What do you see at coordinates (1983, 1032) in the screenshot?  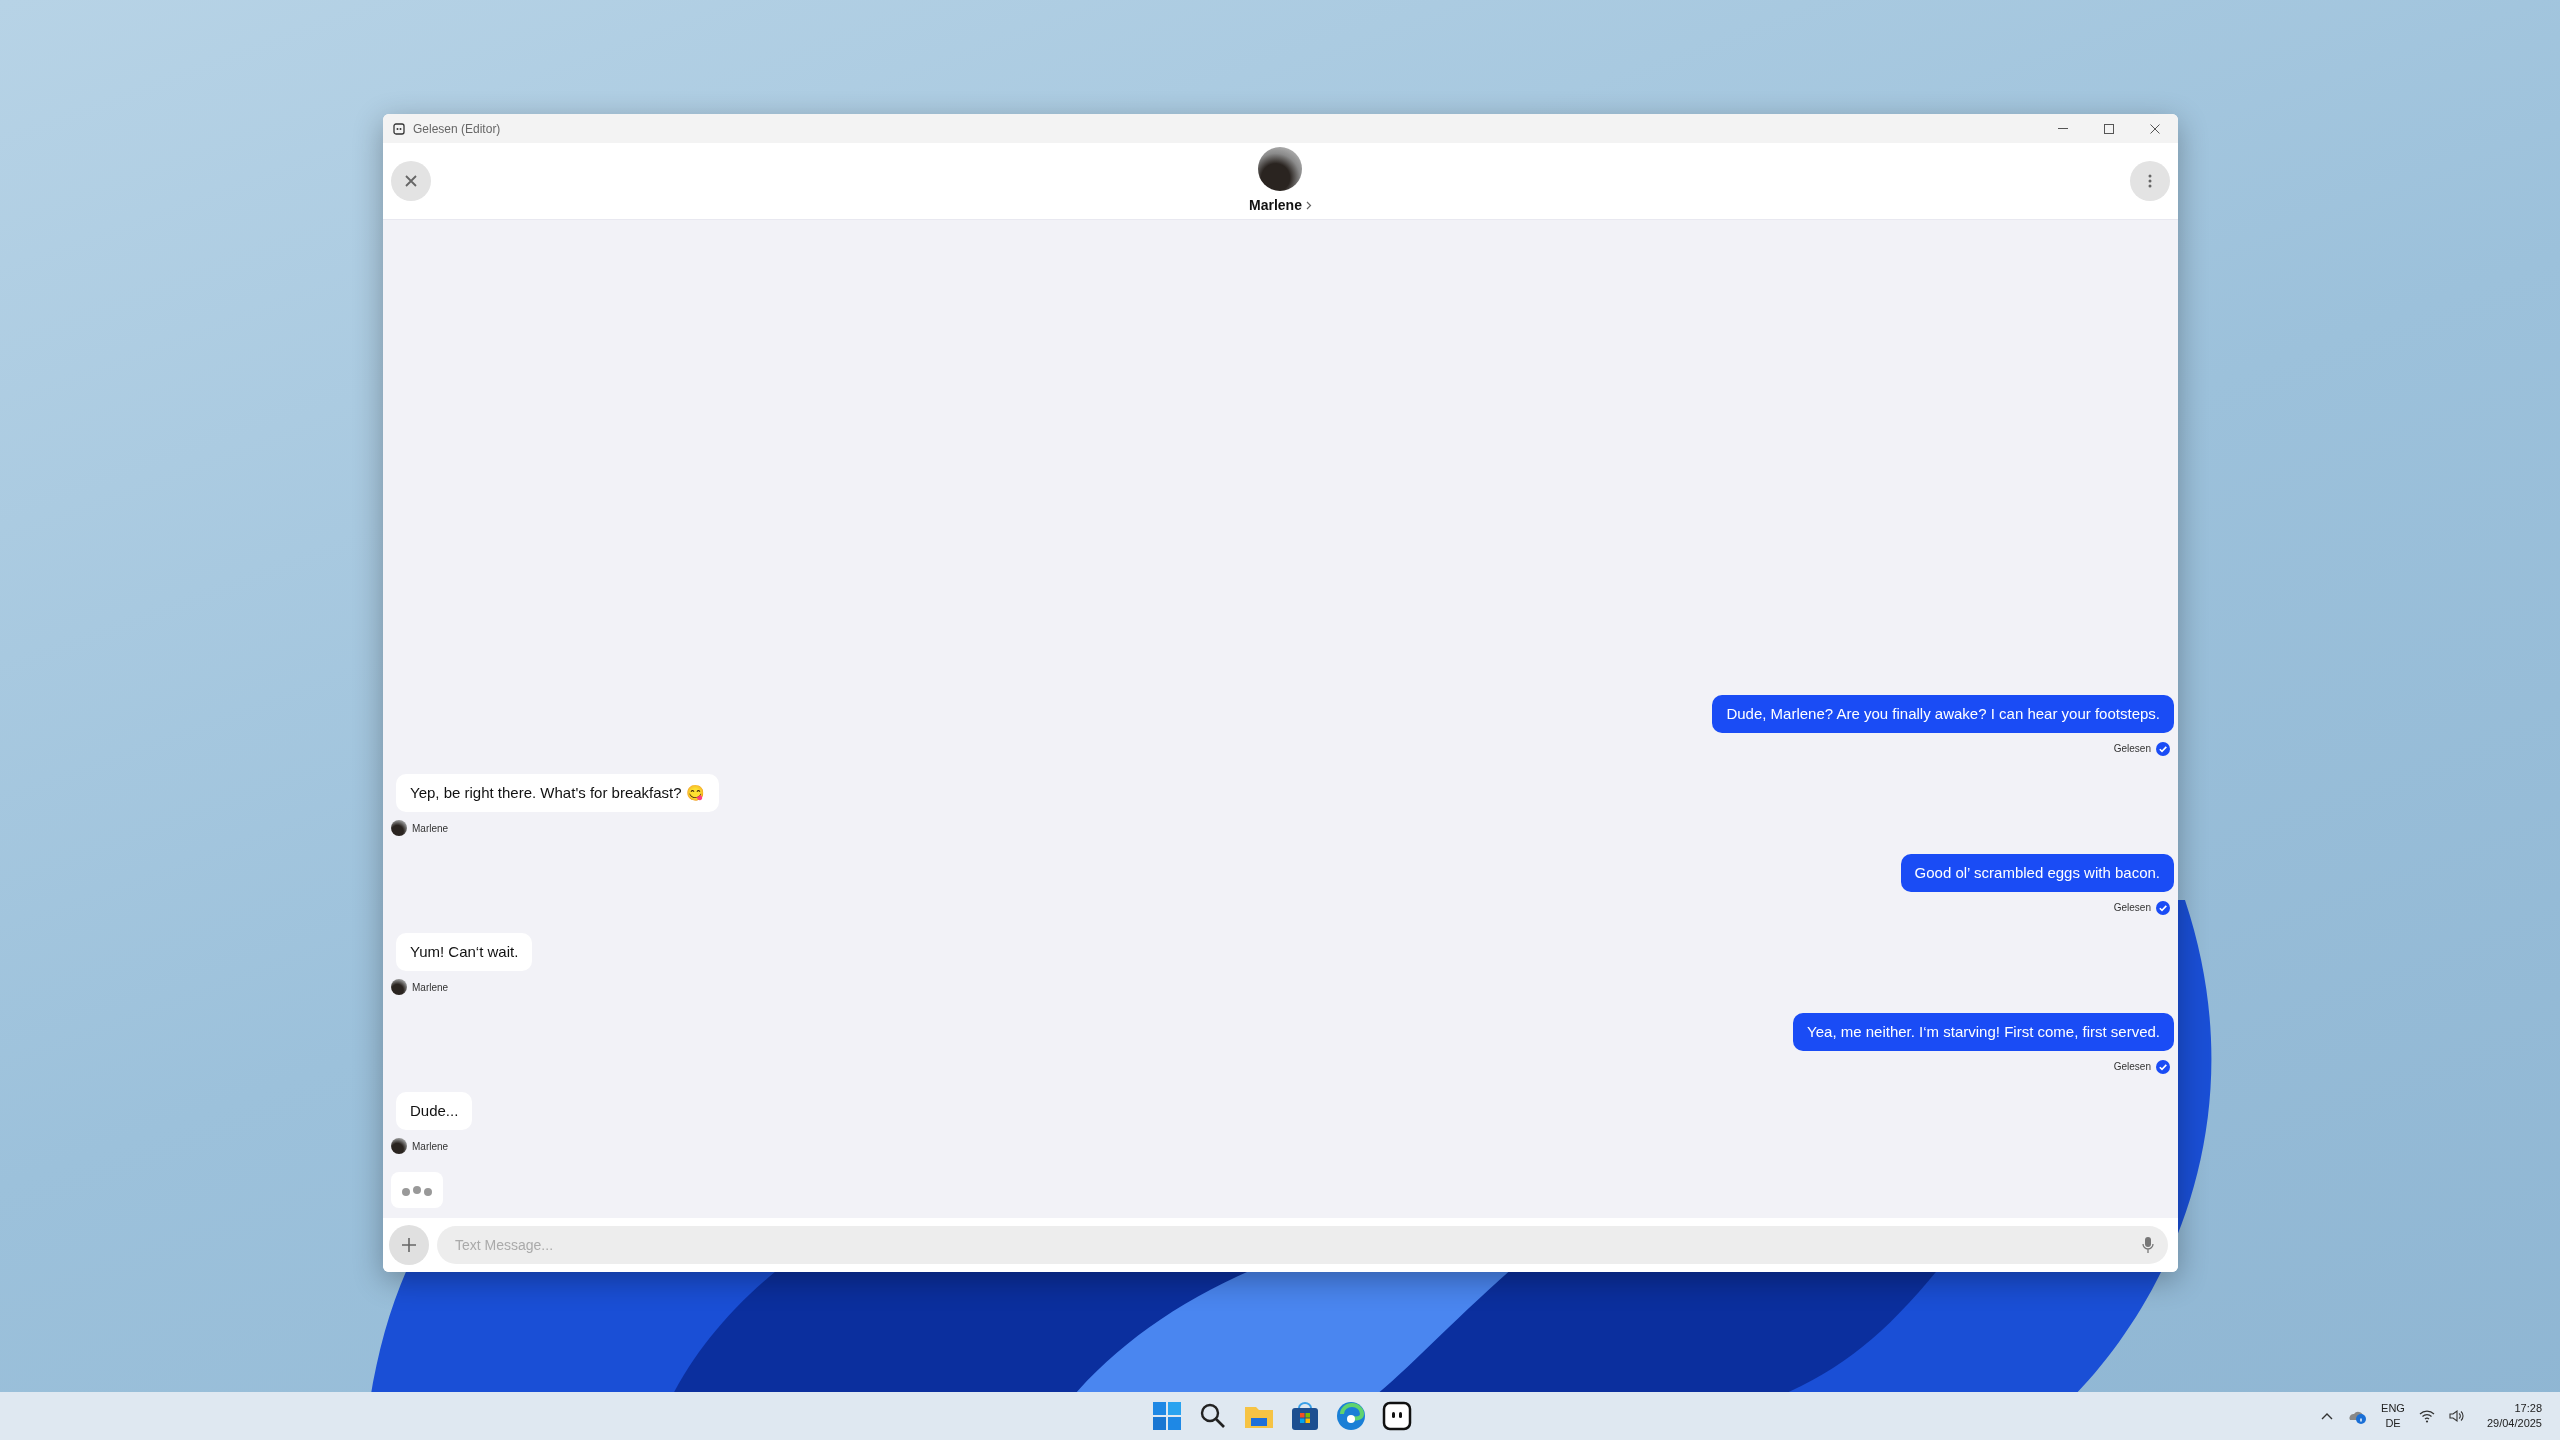 I see `message-bubble: Yea, me neither. I‘m starving! First come, first served.` at bounding box center [1983, 1032].